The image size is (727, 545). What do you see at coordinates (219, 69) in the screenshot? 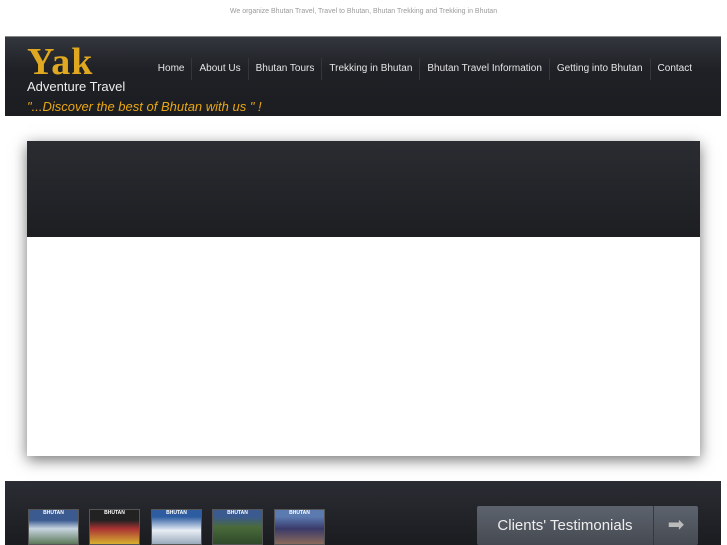
I see `nav-about-us: About Us` at bounding box center [219, 69].